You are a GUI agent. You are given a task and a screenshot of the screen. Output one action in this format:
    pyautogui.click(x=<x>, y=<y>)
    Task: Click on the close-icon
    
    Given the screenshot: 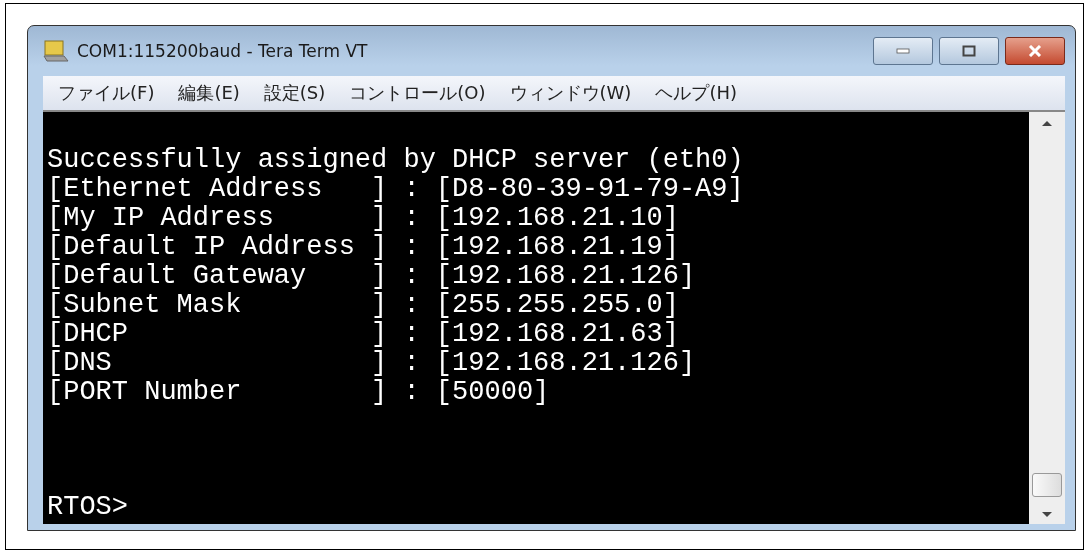 What is the action you would take?
    pyautogui.click(x=1035, y=51)
    